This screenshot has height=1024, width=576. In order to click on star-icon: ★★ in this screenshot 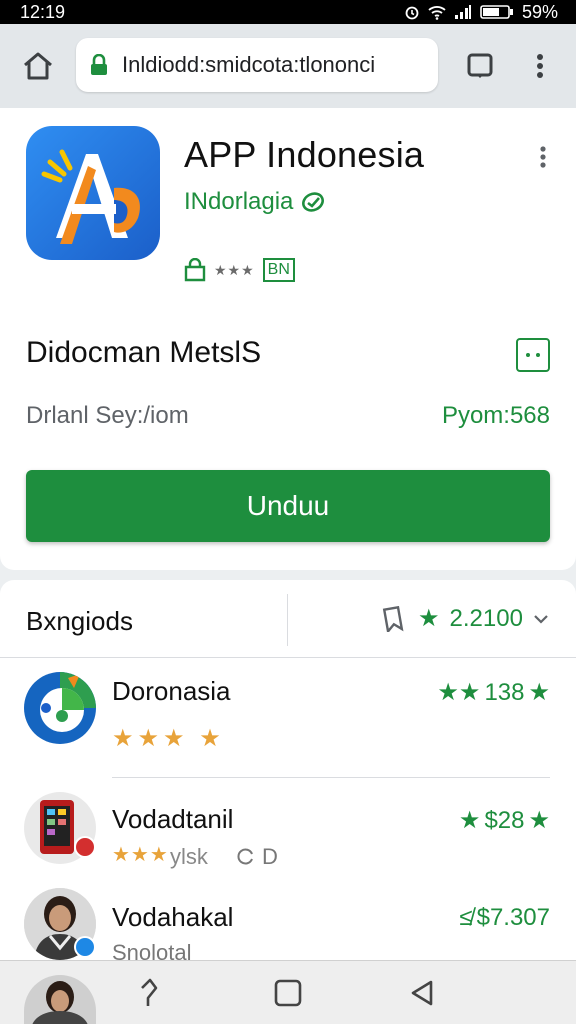, I will do `click(459, 692)`.